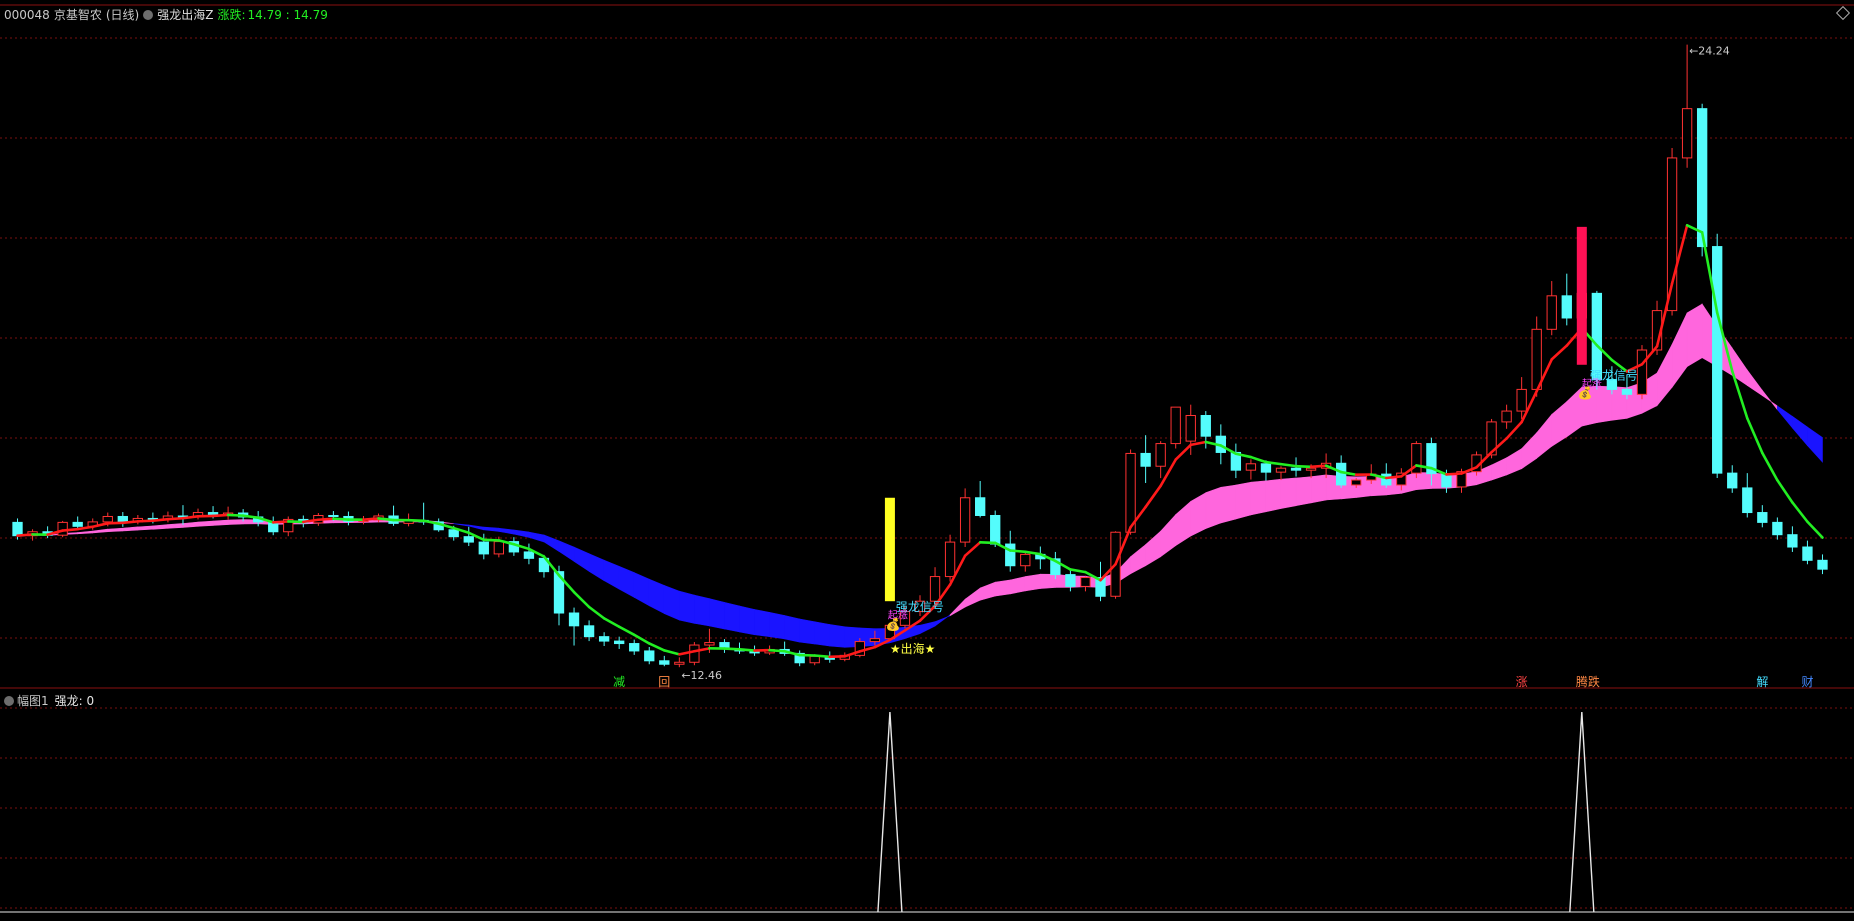 This screenshot has width=1854, height=921. Describe the element at coordinates (1762, 682) in the screenshot. I see `bottom-tag: 解` at that location.